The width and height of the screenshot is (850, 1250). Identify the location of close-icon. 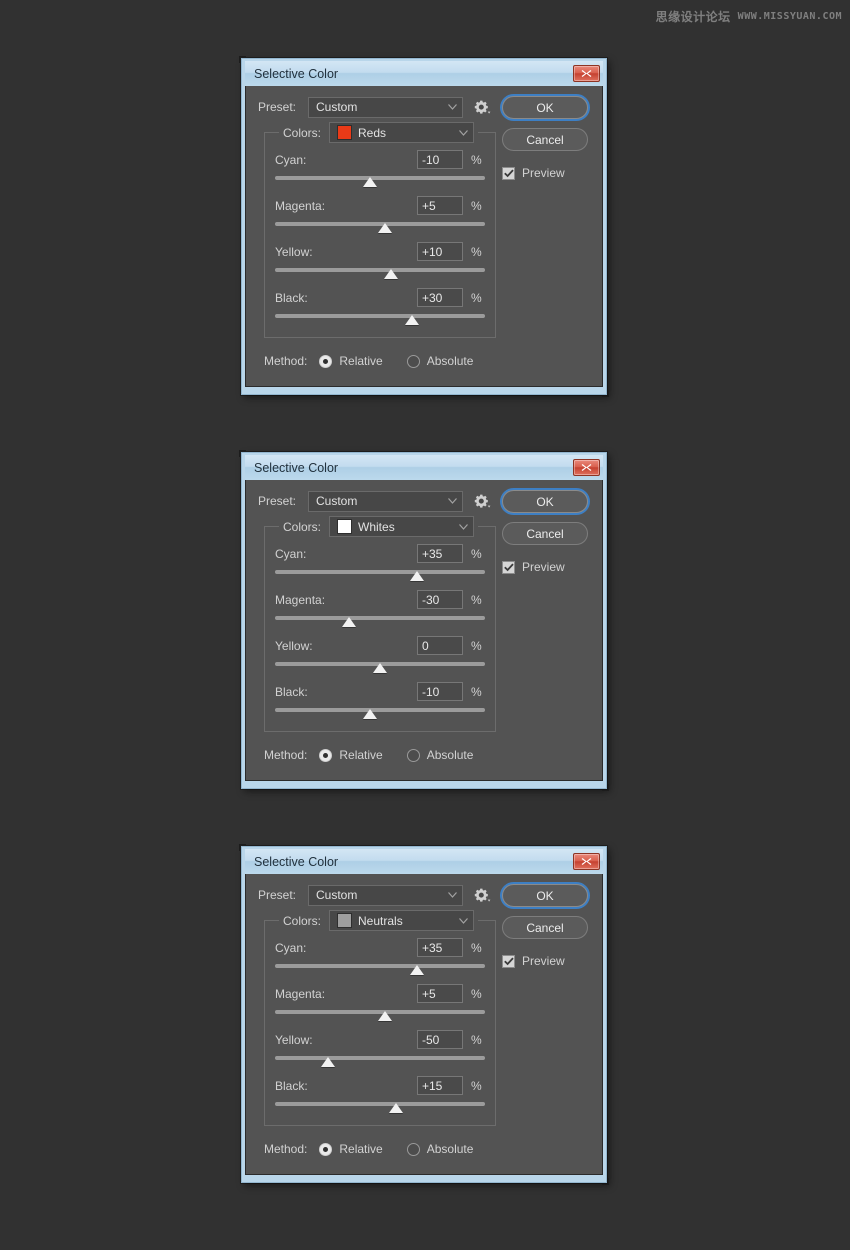
(586, 861).